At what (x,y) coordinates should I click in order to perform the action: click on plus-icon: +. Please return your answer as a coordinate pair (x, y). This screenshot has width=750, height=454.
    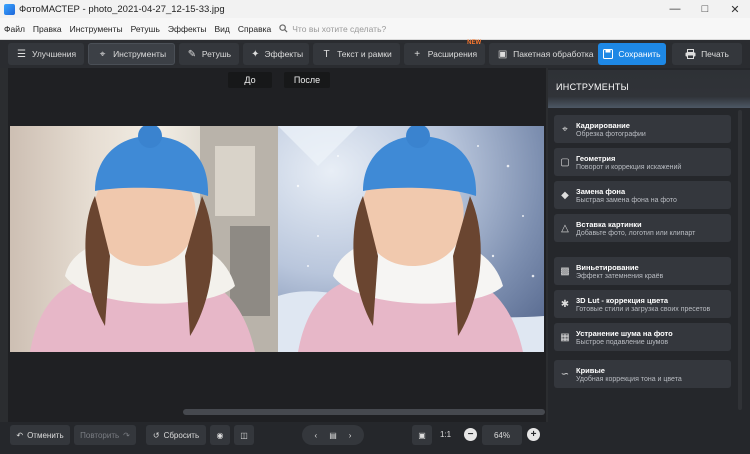
    Looking at the image, I should click on (533, 434).